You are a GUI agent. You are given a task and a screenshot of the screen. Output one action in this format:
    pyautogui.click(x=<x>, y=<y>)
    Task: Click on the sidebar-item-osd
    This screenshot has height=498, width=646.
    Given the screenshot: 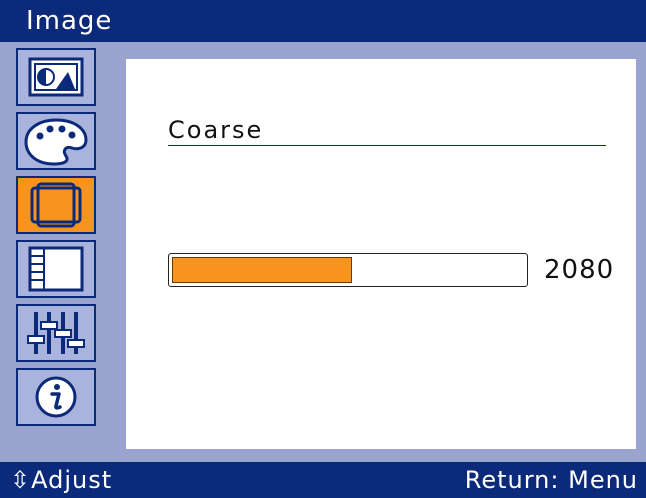 What is the action you would take?
    pyautogui.click(x=56, y=269)
    